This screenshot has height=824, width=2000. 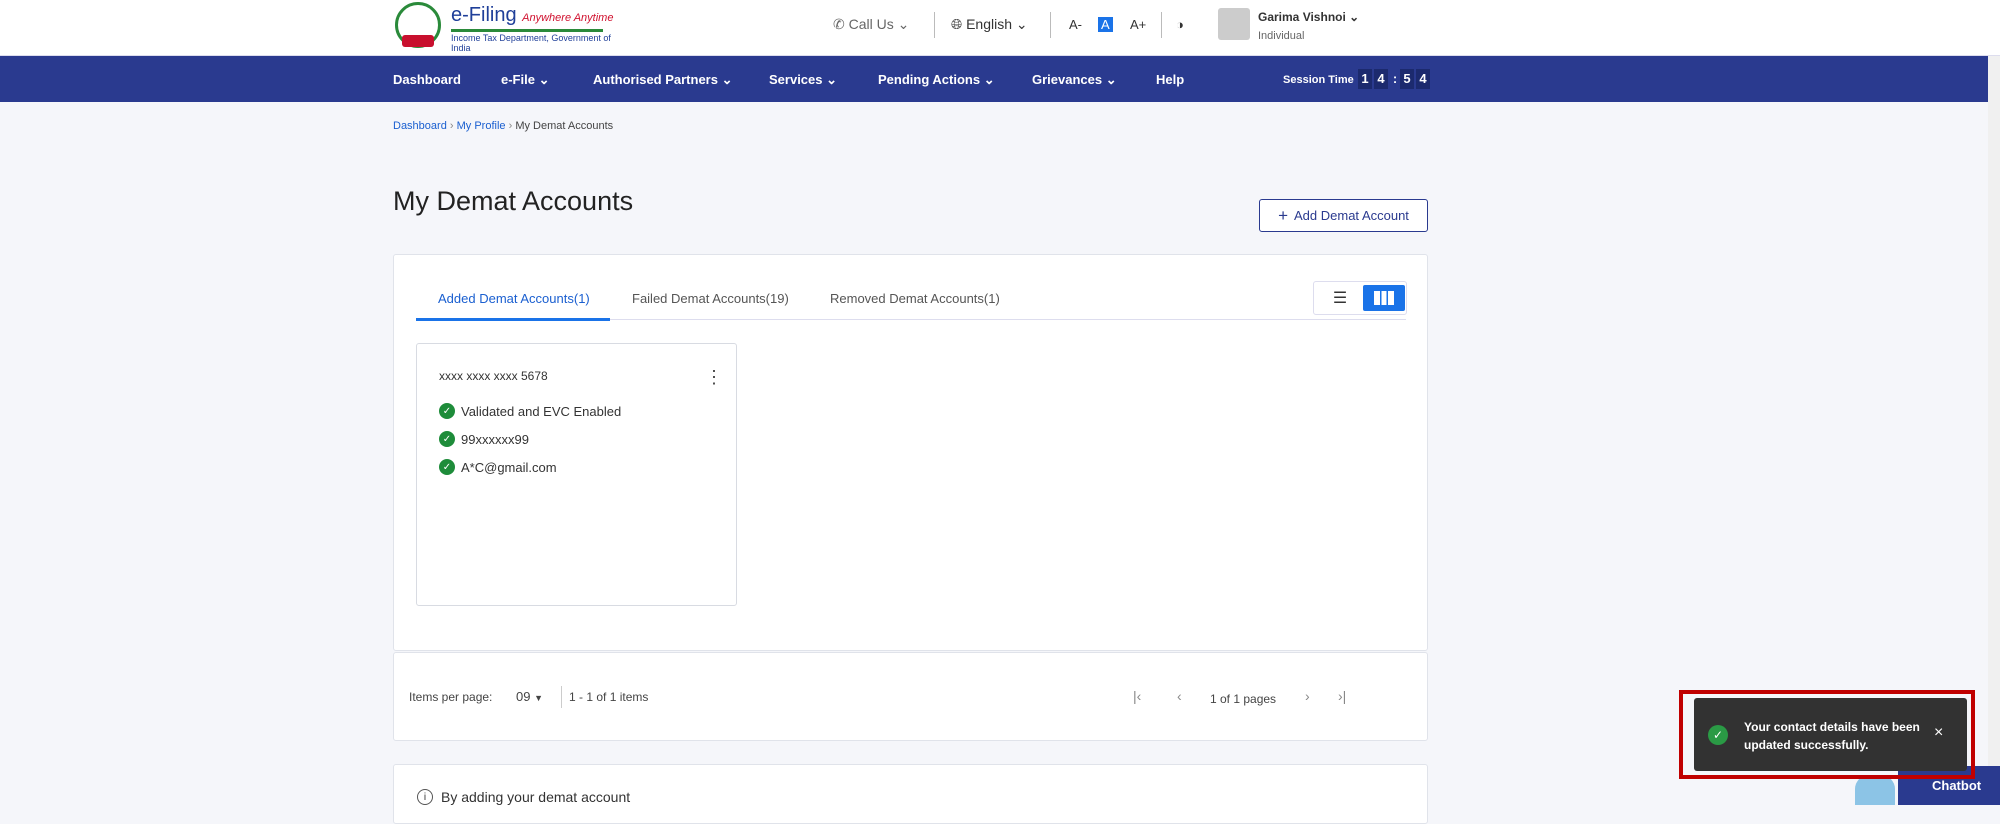 I want to click on list-view-icon: ☰, so click(x=1340, y=298).